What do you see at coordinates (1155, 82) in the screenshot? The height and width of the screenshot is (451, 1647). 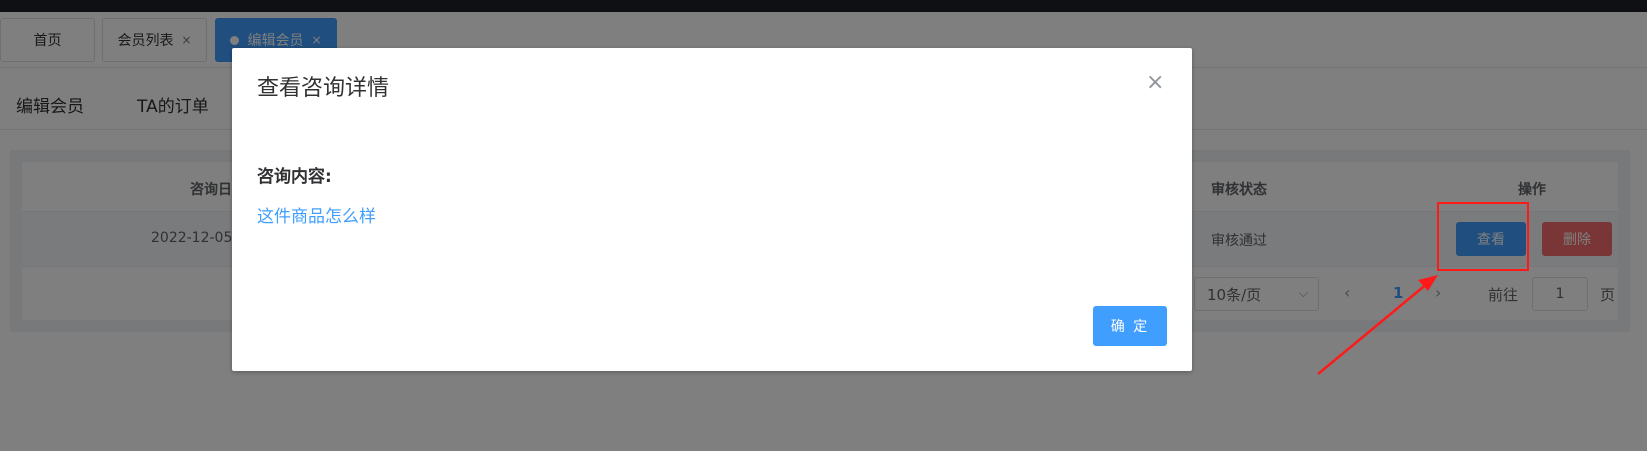 I see `close-icon: ×` at bounding box center [1155, 82].